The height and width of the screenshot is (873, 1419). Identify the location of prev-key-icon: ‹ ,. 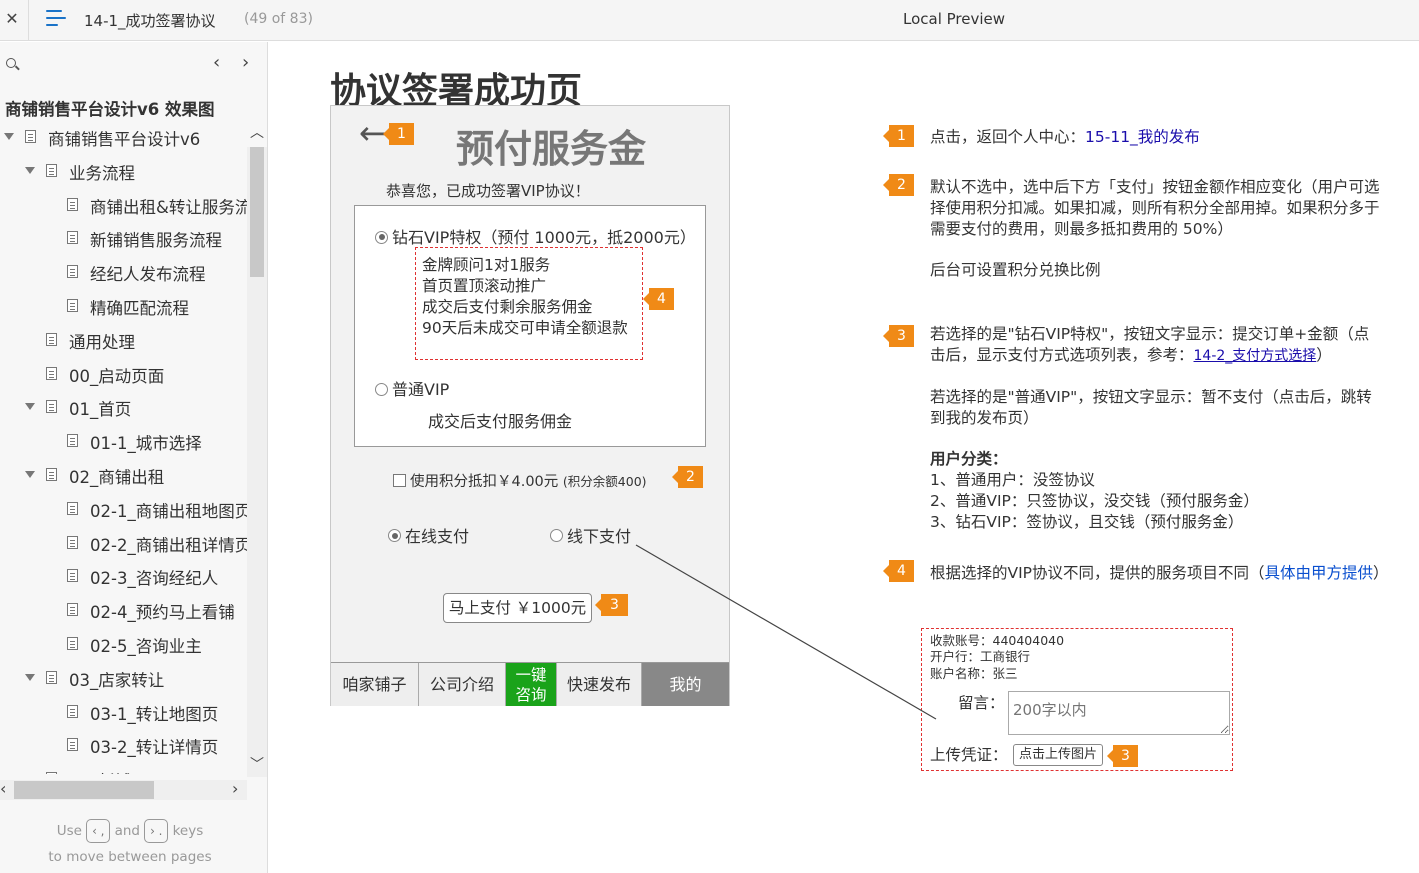
(98, 831).